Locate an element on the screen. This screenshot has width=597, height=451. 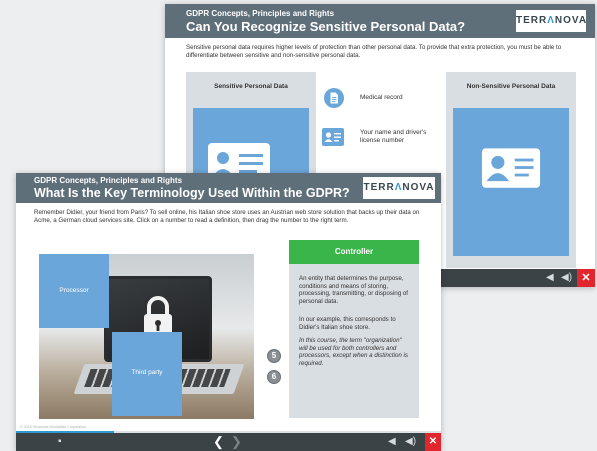
non-sensitive-drop-zone is located at coordinates (511, 182).